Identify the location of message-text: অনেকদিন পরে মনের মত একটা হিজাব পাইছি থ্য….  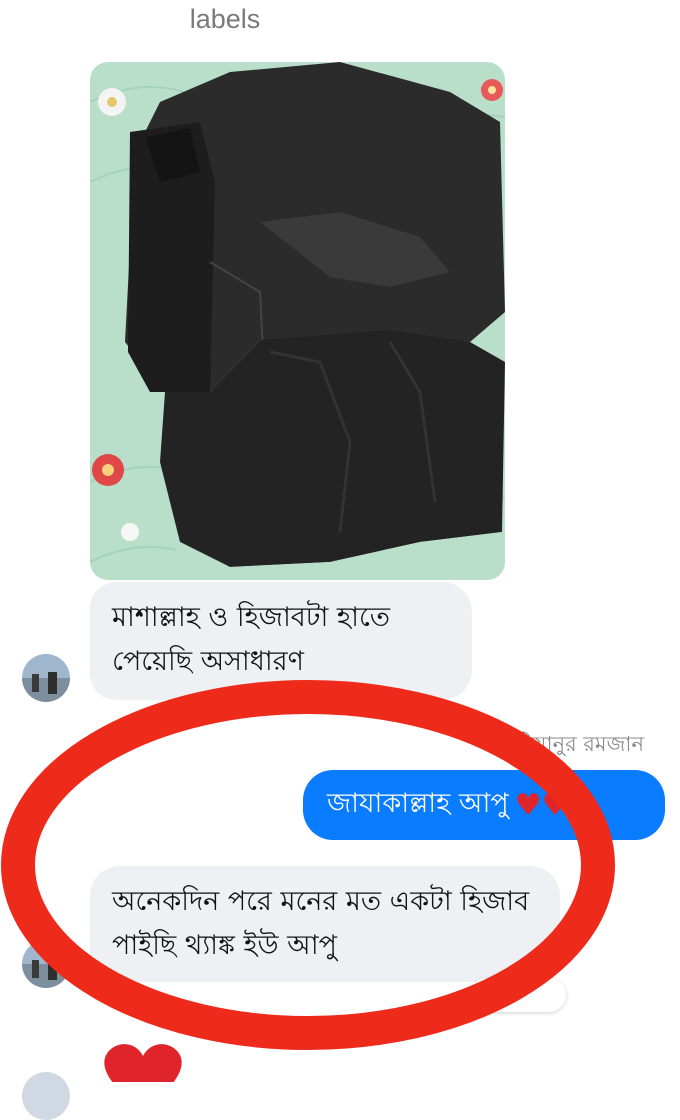
(321, 923).